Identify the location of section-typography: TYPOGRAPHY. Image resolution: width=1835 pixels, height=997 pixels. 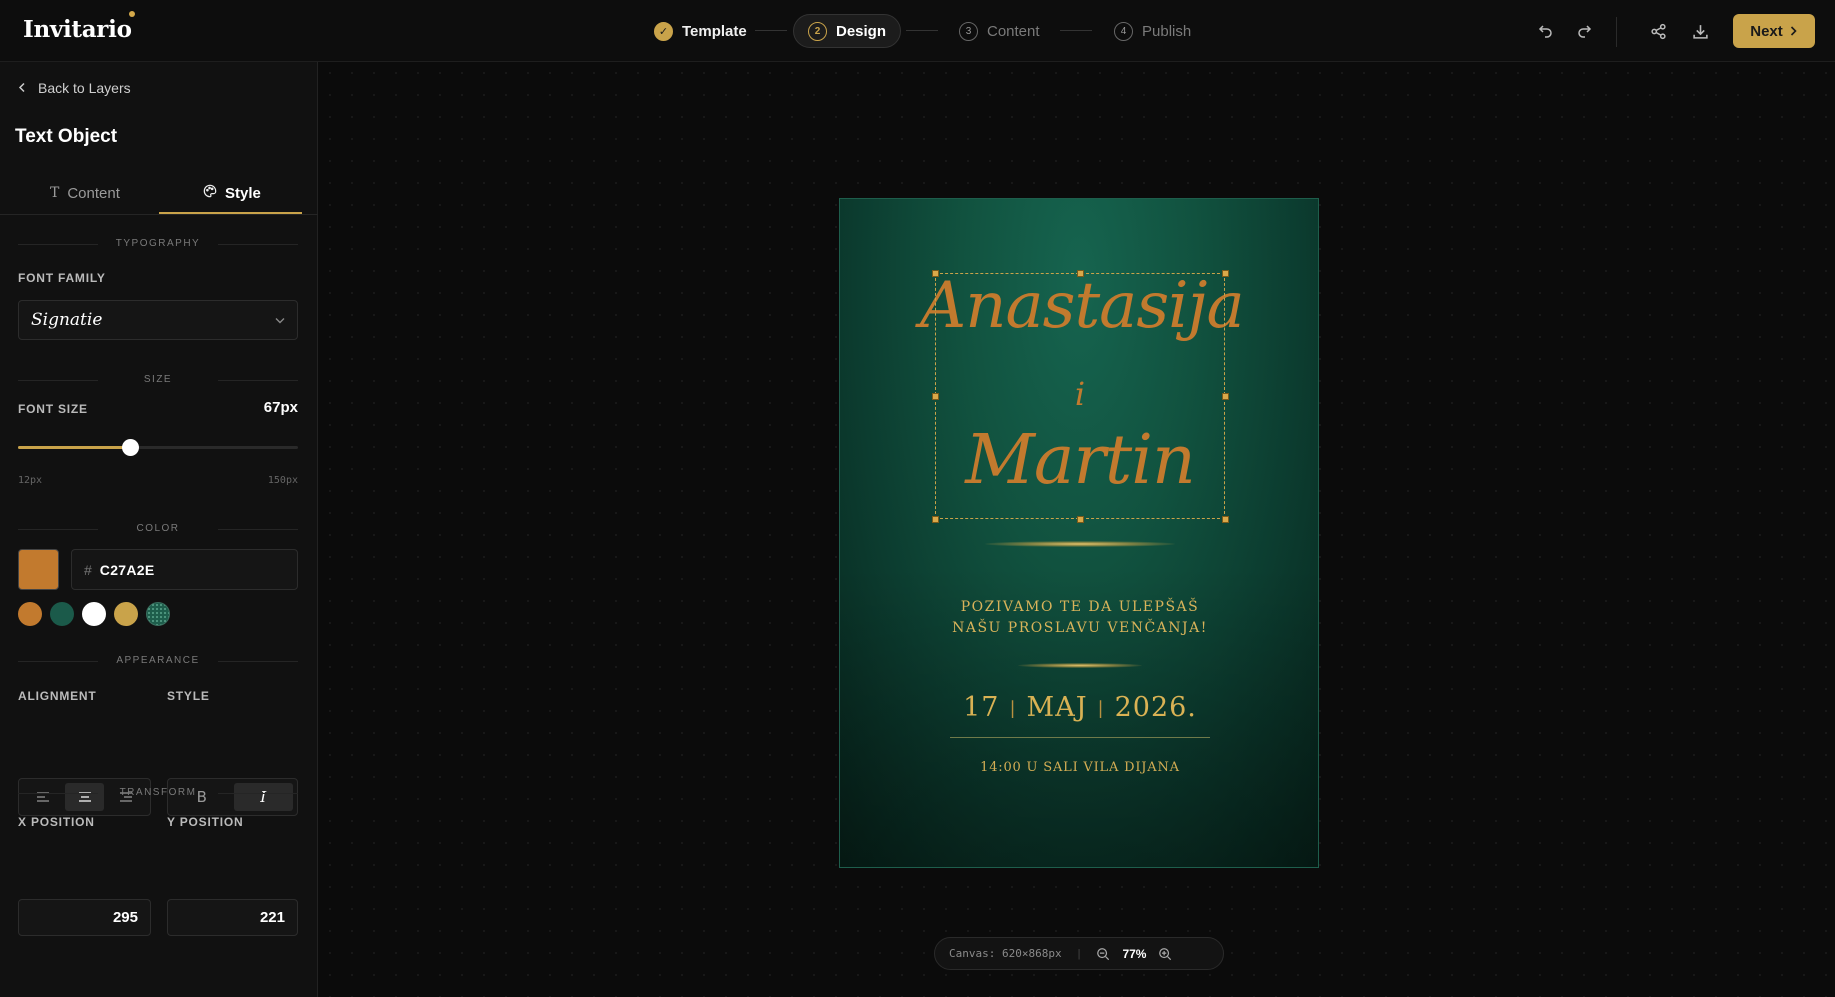
(158, 243).